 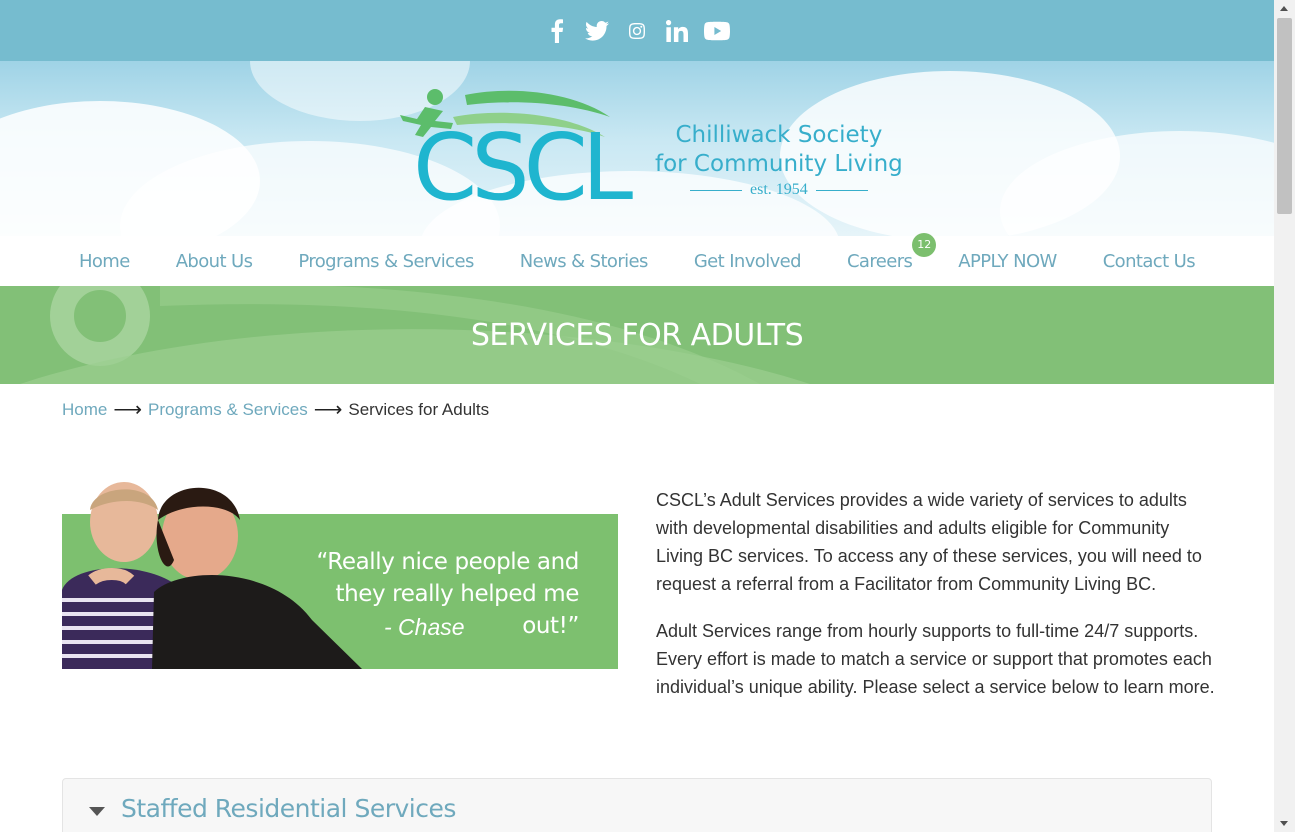 What do you see at coordinates (386, 261) in the screenshot?
I see `nav-item-programs-services: Programs & Services` at bounding box center [386, 261].